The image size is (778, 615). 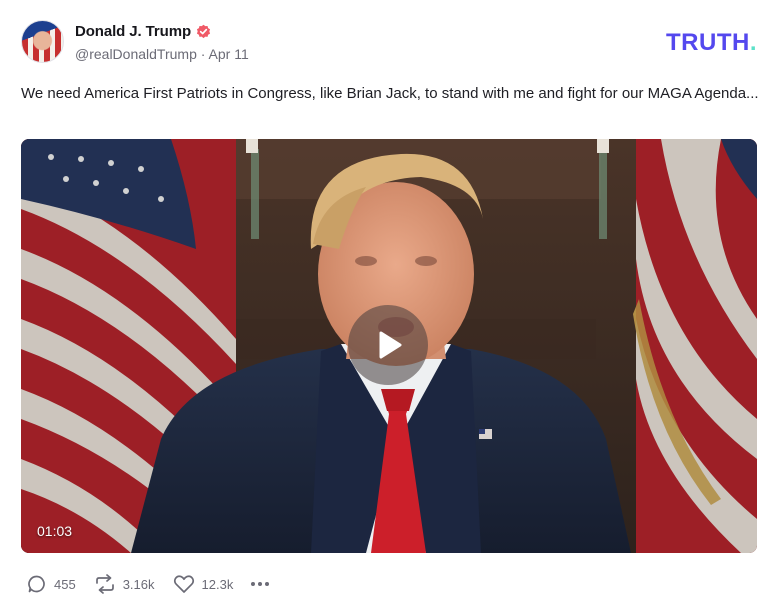 What do you see at coordinates (217, 584) in the screenshot?
I see `like-count: 12.3k` at bounding box center [217, 584].